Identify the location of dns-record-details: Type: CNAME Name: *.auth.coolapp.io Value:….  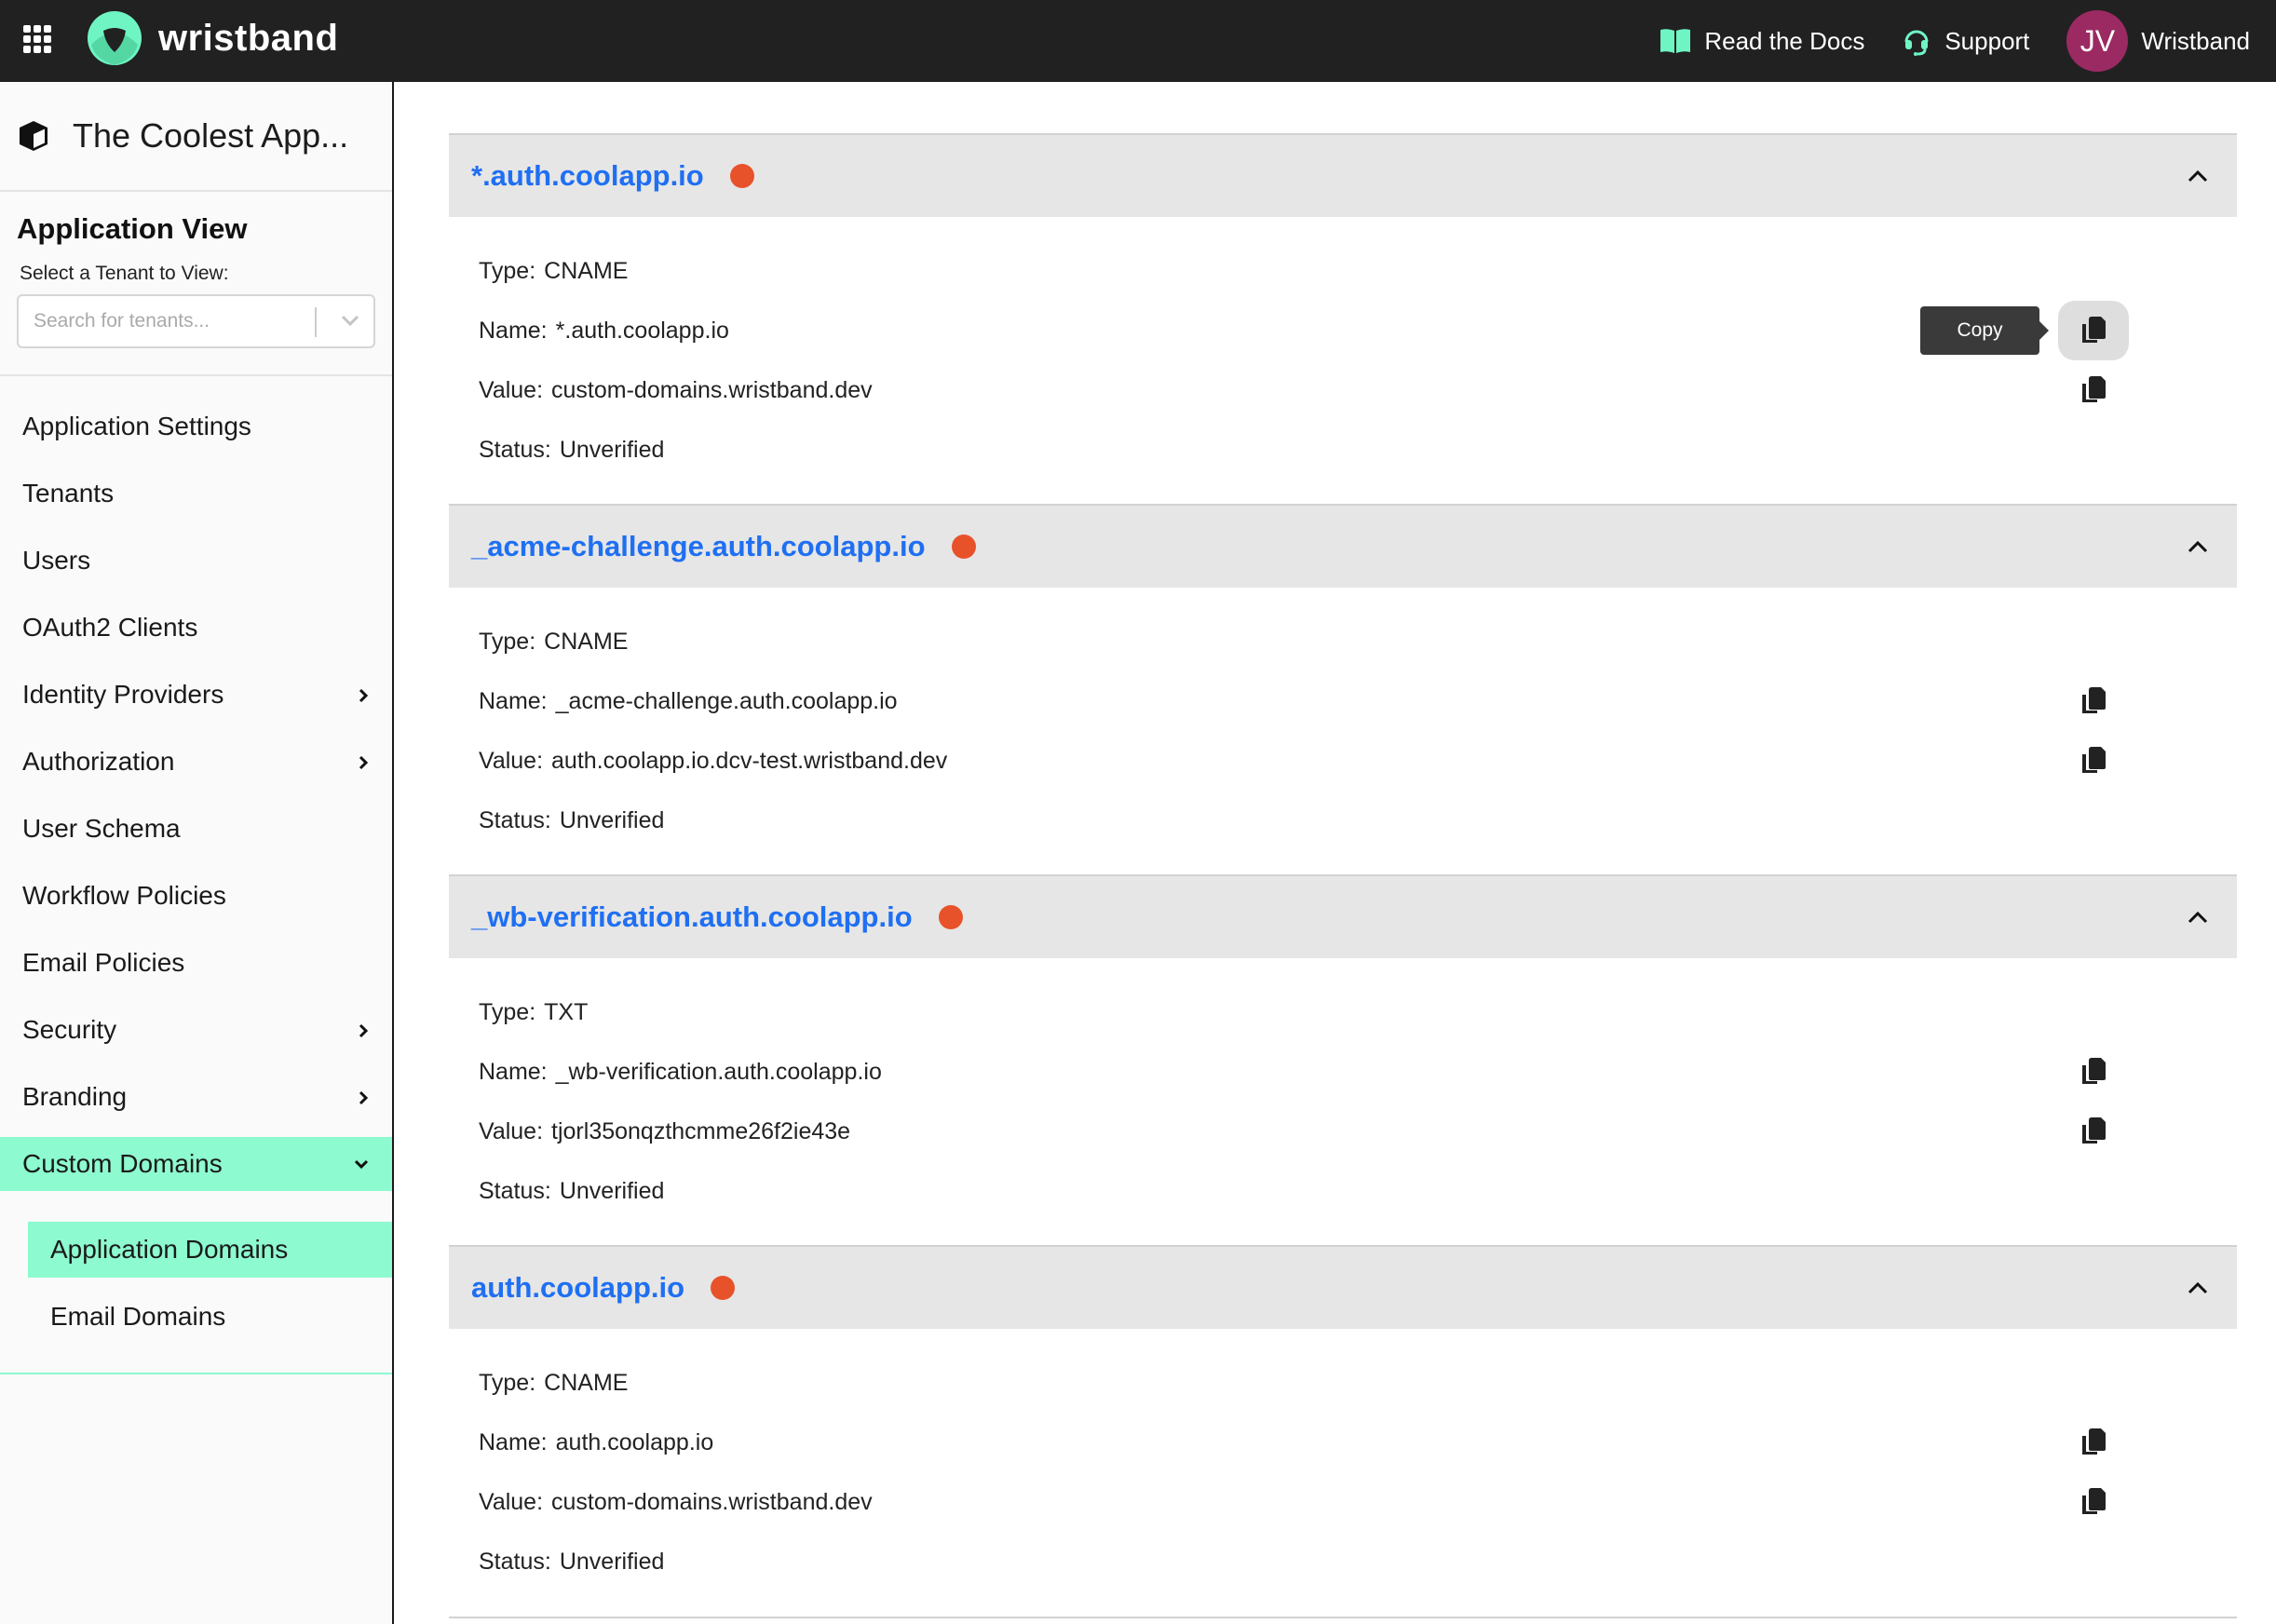
(1343, 360).